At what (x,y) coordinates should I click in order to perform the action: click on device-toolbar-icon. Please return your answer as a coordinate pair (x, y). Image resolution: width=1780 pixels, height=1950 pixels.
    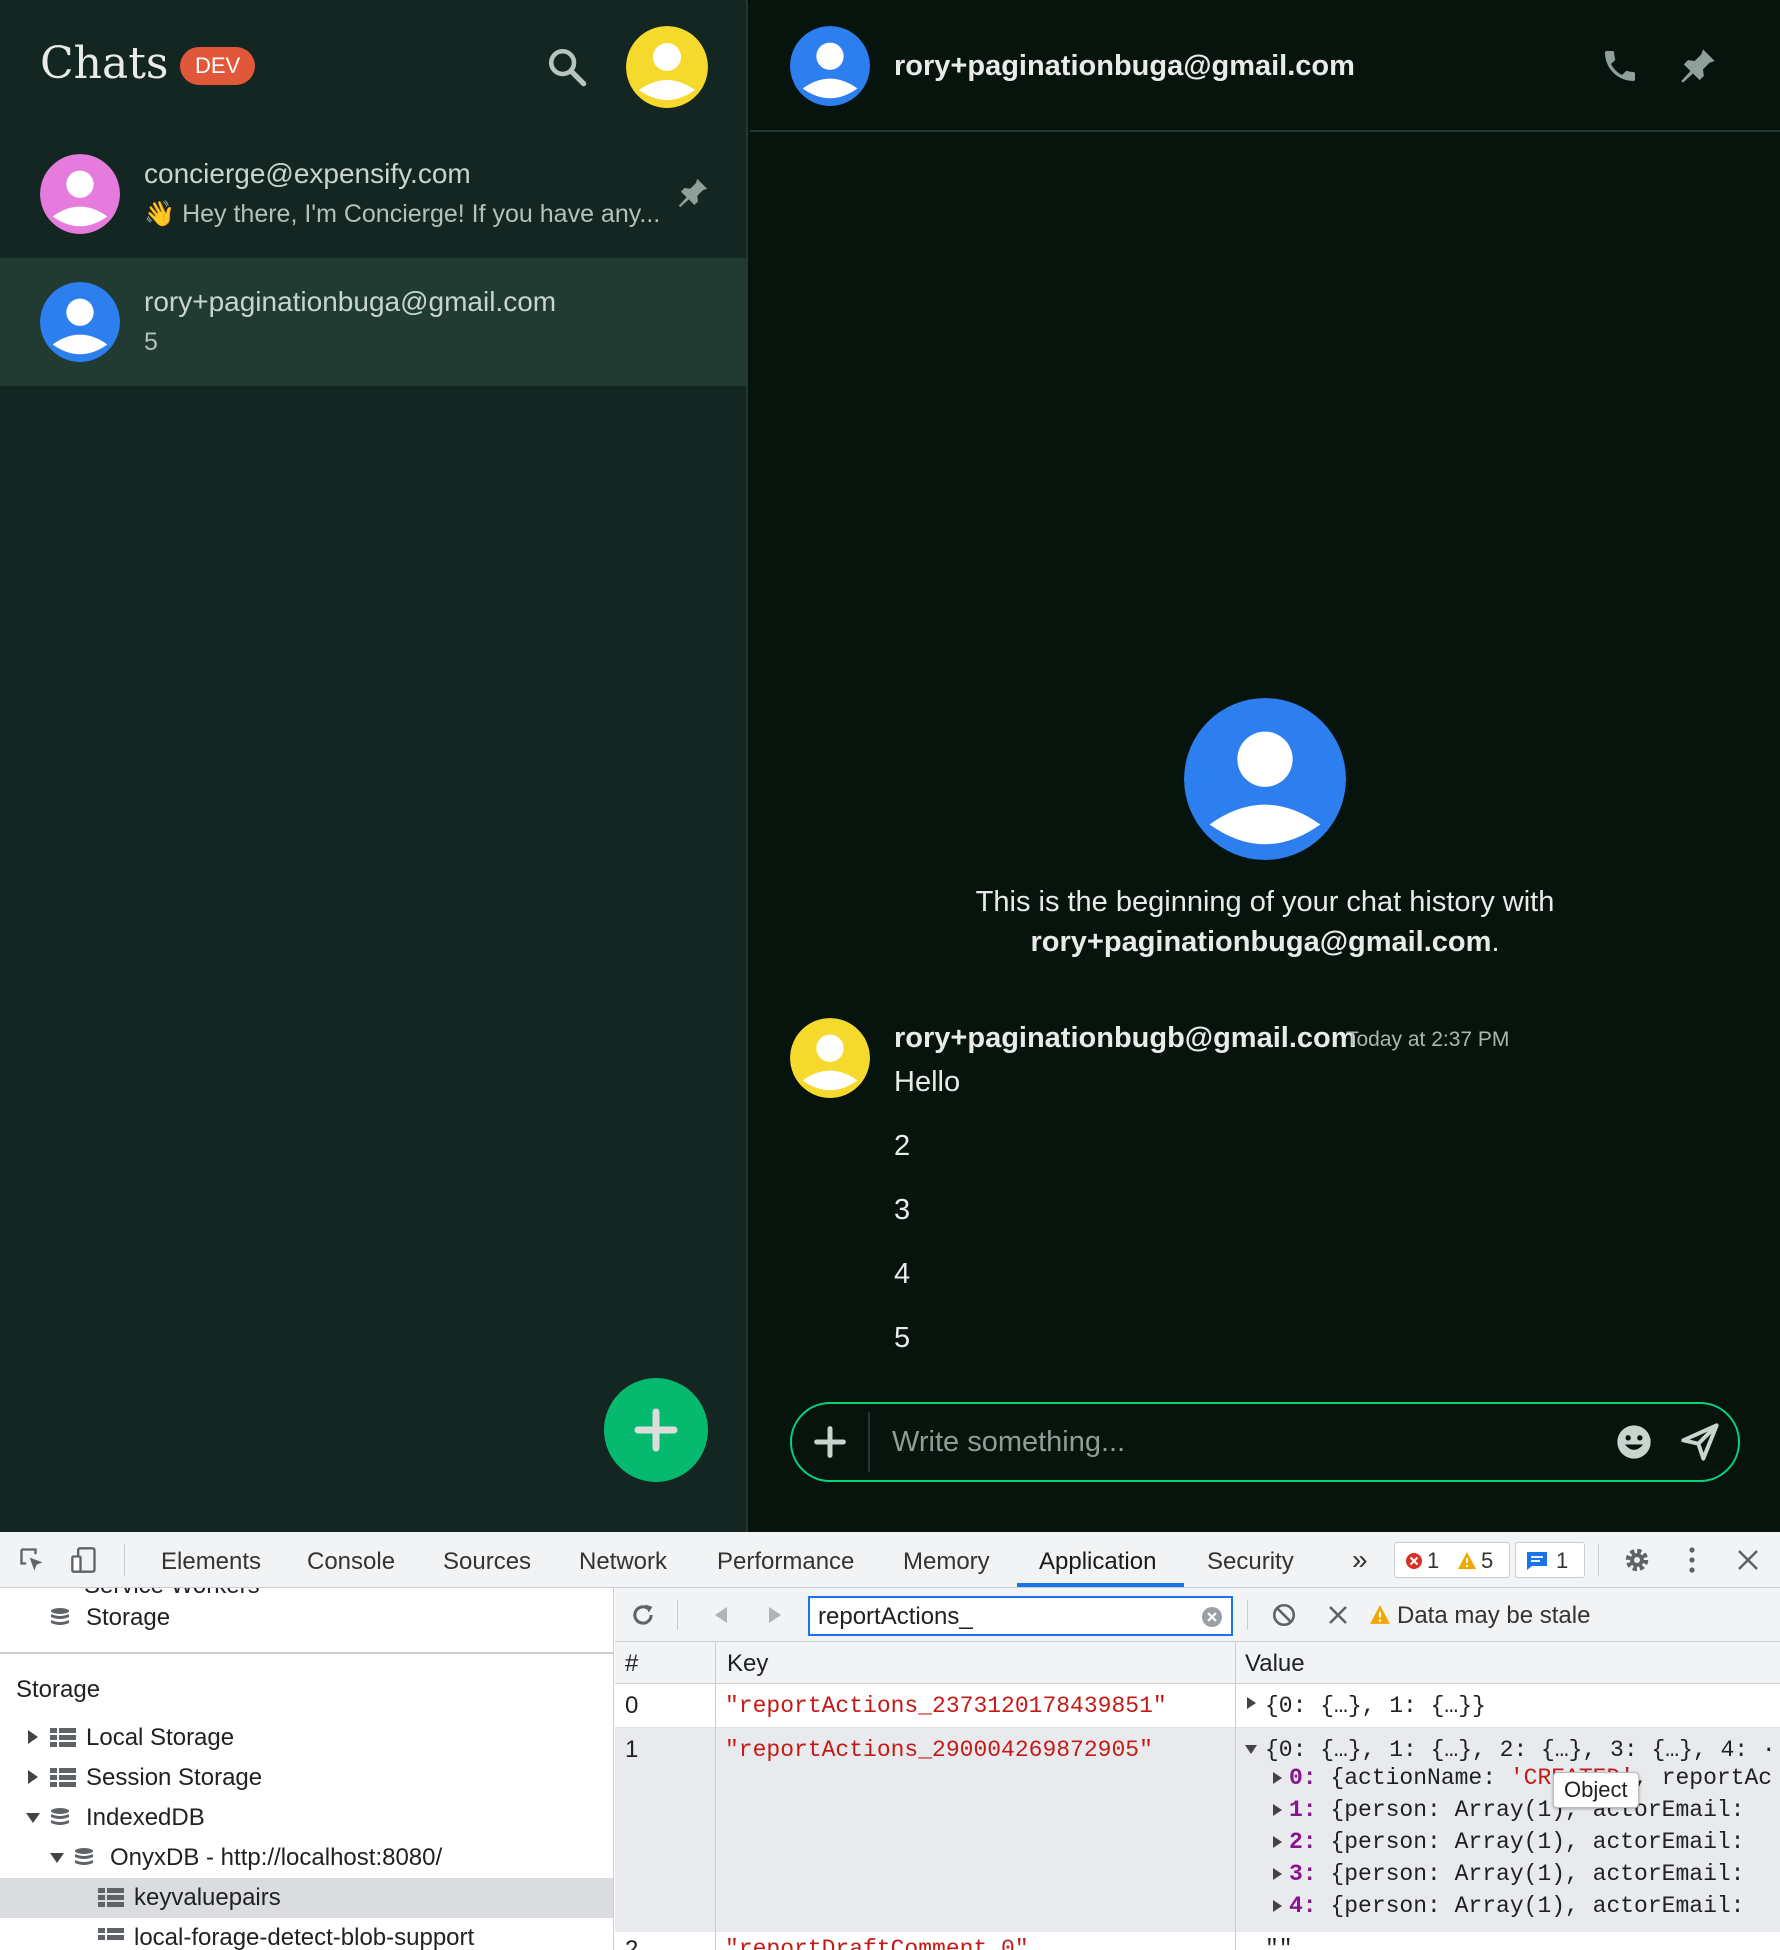
    Looking at the image, I should click on (84, 1560).